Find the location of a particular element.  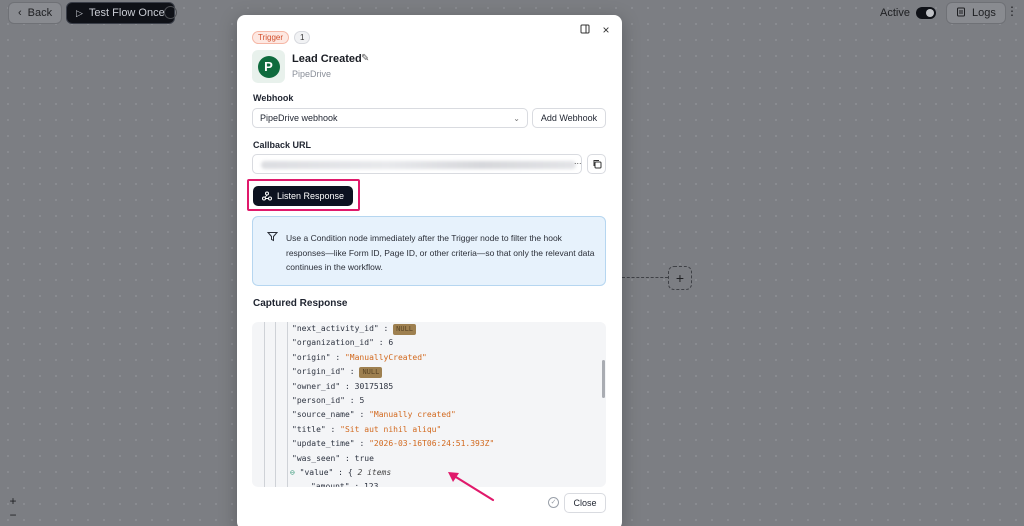

more-options-icon: ⋮ is located at coordinates (1012, 12).